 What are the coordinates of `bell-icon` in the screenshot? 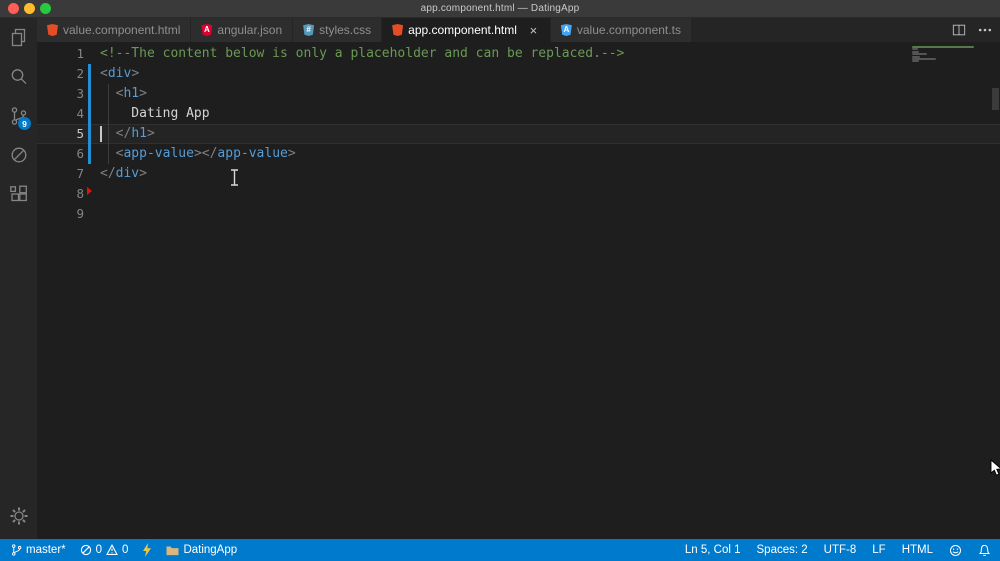 It's located at (984, 550).